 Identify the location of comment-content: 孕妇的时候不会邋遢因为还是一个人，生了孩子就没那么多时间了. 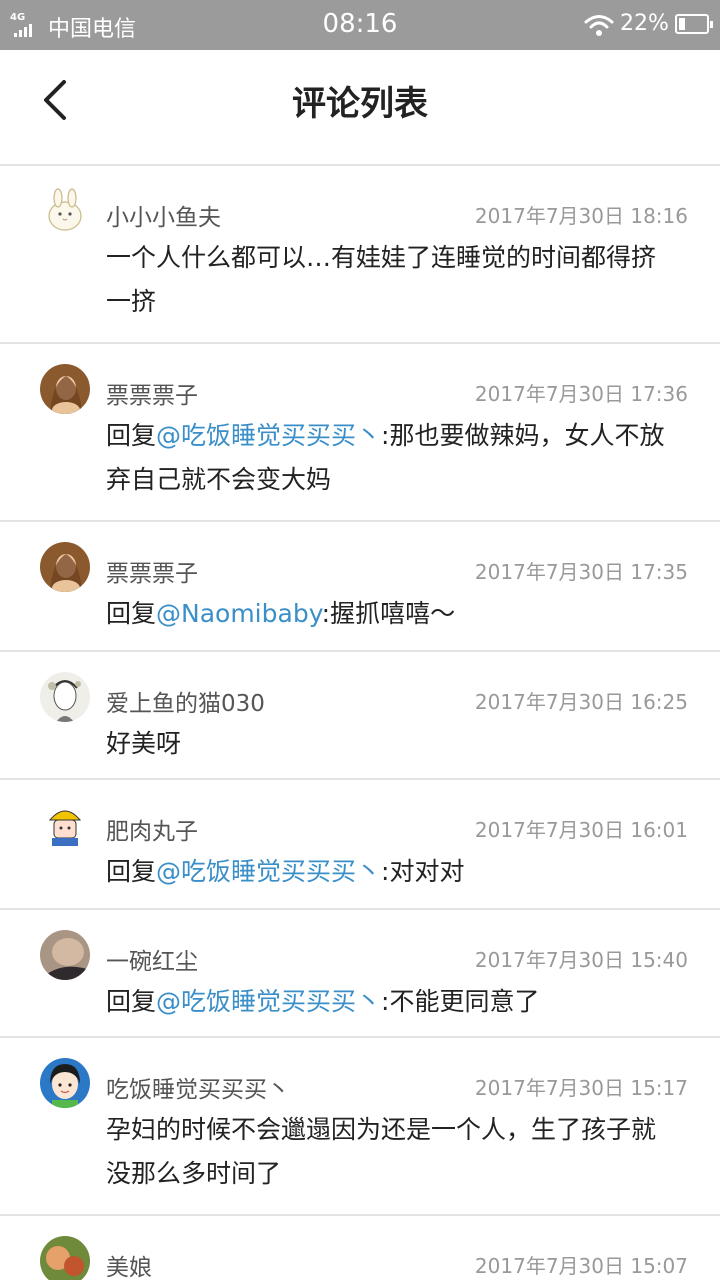
(381, 1151).